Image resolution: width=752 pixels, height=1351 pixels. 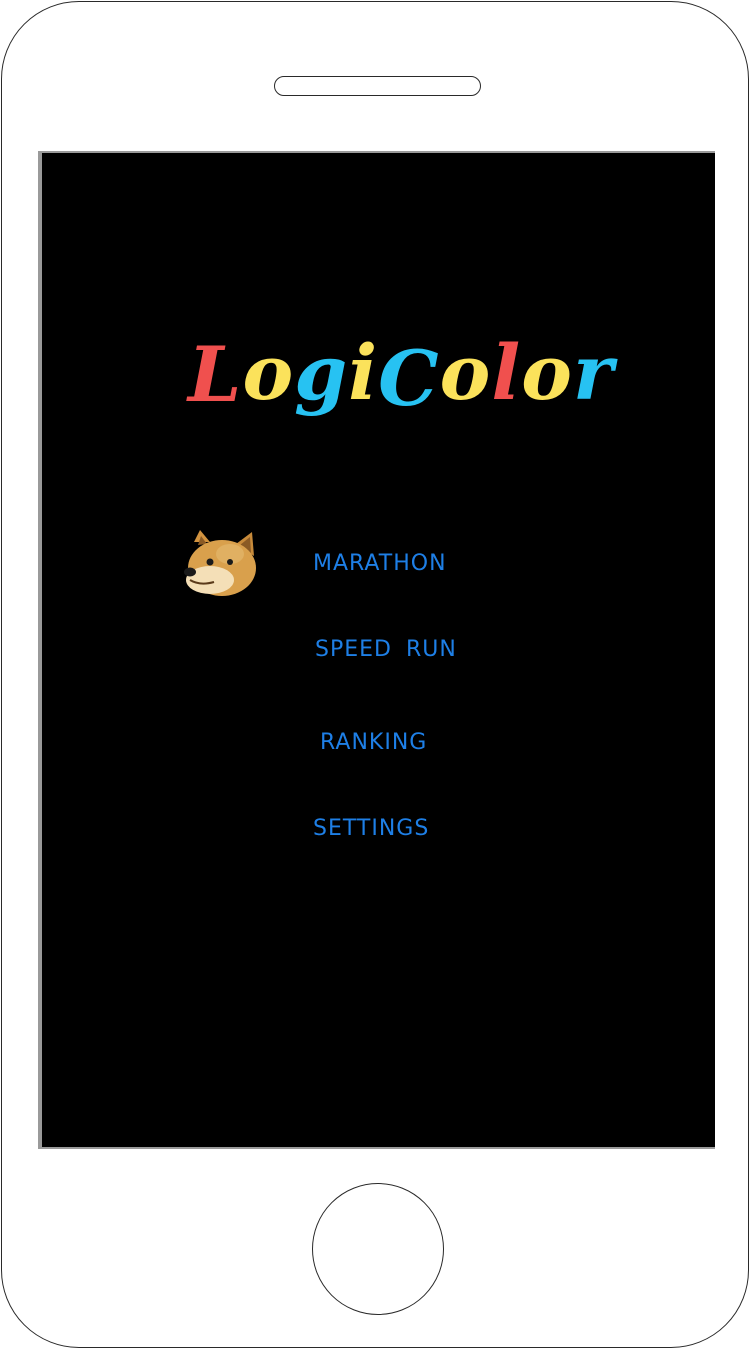 What do you see at coordinates (409, 378) in the screenshot?
I see `logo-letter: C` at bounding box center [409, 378].